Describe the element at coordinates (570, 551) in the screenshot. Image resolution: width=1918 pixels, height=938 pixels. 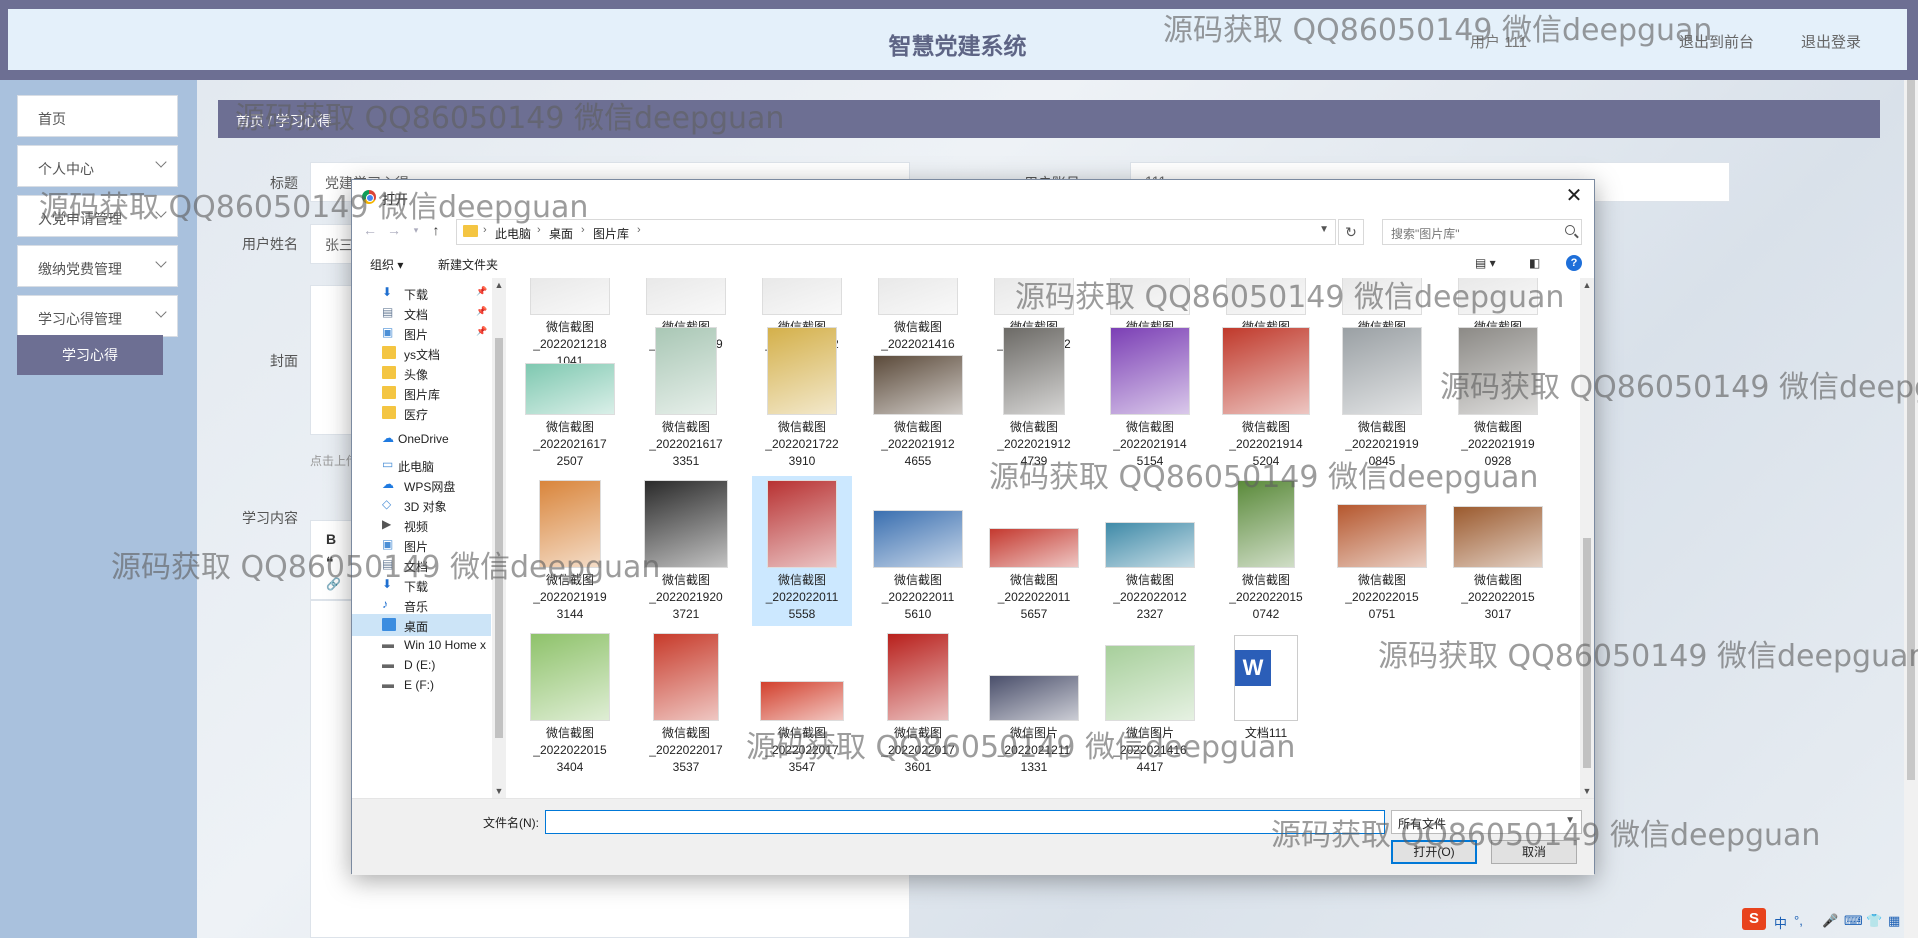
I see `file-item: 微信截图 _2022021919 3144` at that location.